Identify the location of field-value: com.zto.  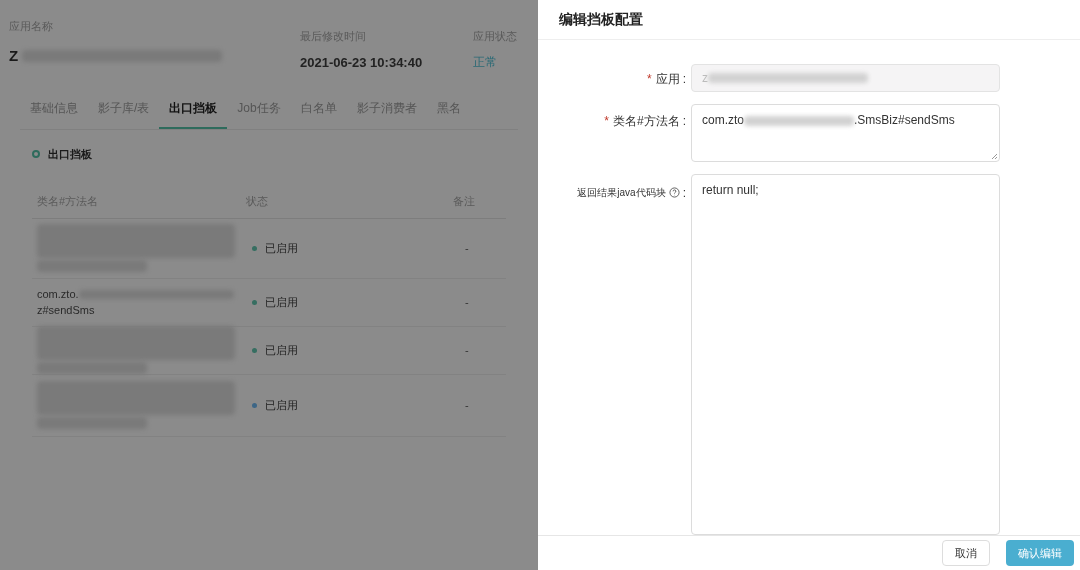
(723, 119).